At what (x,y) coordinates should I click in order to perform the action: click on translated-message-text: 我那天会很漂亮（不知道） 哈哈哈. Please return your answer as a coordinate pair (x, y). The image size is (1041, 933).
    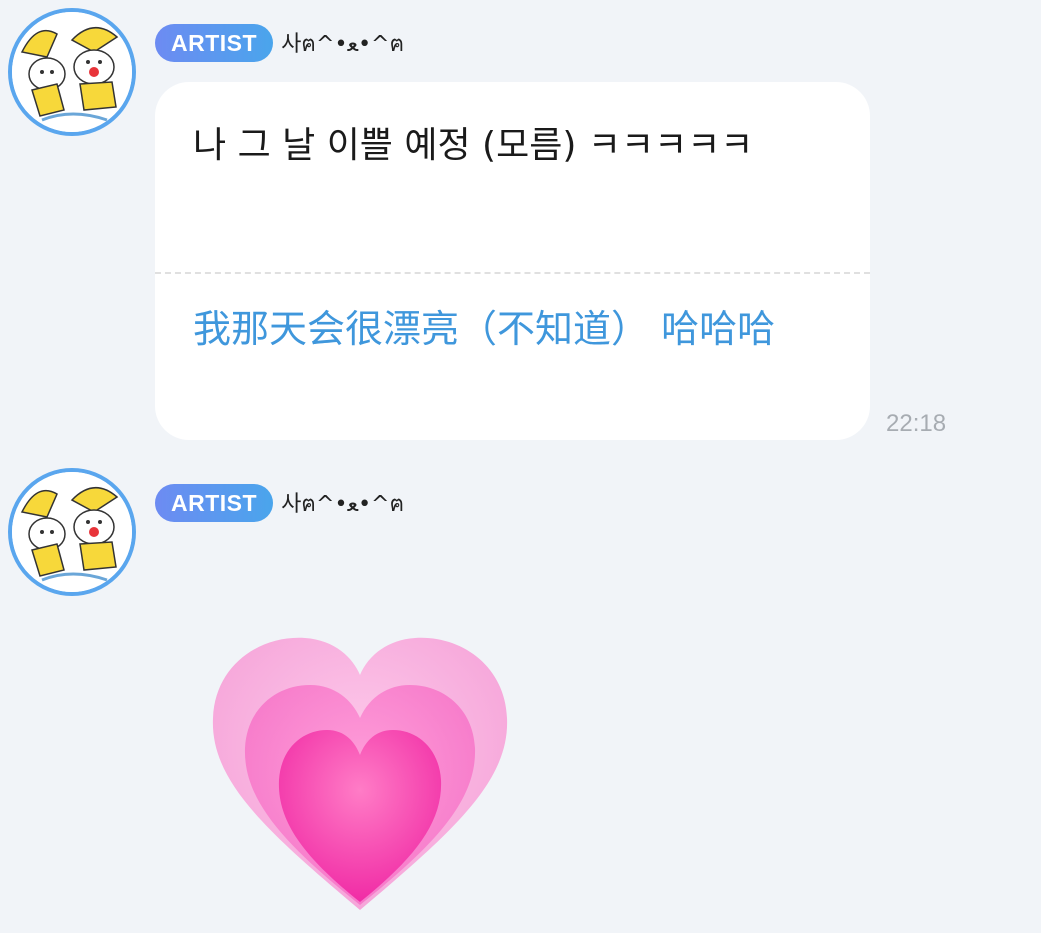
    Looking at the image, I should click on (484, 329).